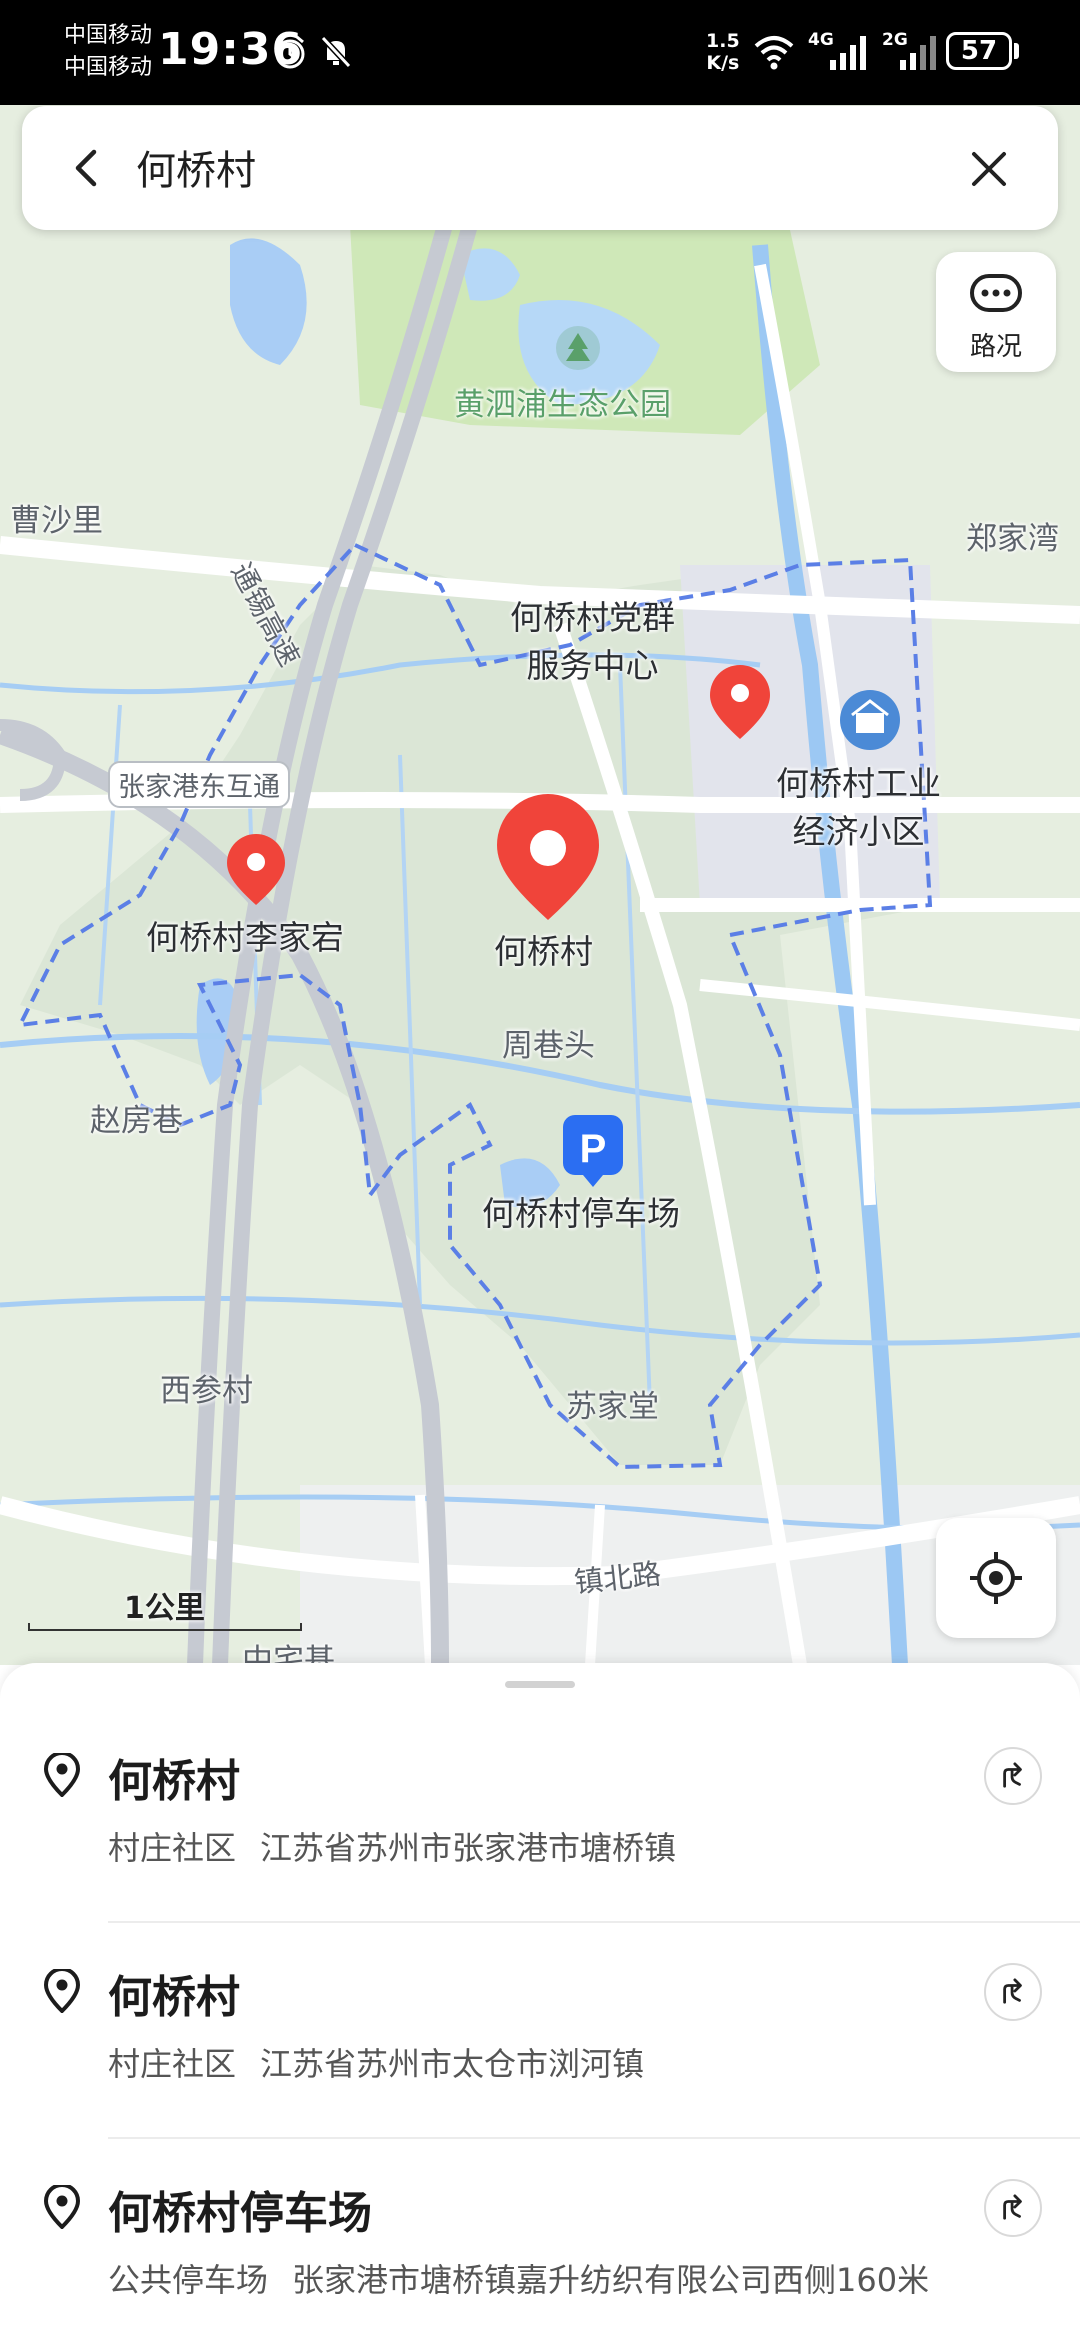 This screenshot has height=2340, width=1080. Describe the element at coordinates (108, 67) in the screenshot. I see `carrier-2: 中国移动` at that location.